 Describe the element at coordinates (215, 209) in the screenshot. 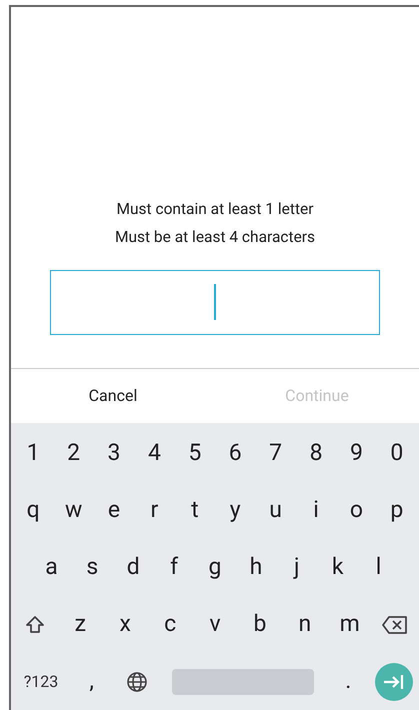

I see `hint-text: Must contain at least 1 letter` at that location.